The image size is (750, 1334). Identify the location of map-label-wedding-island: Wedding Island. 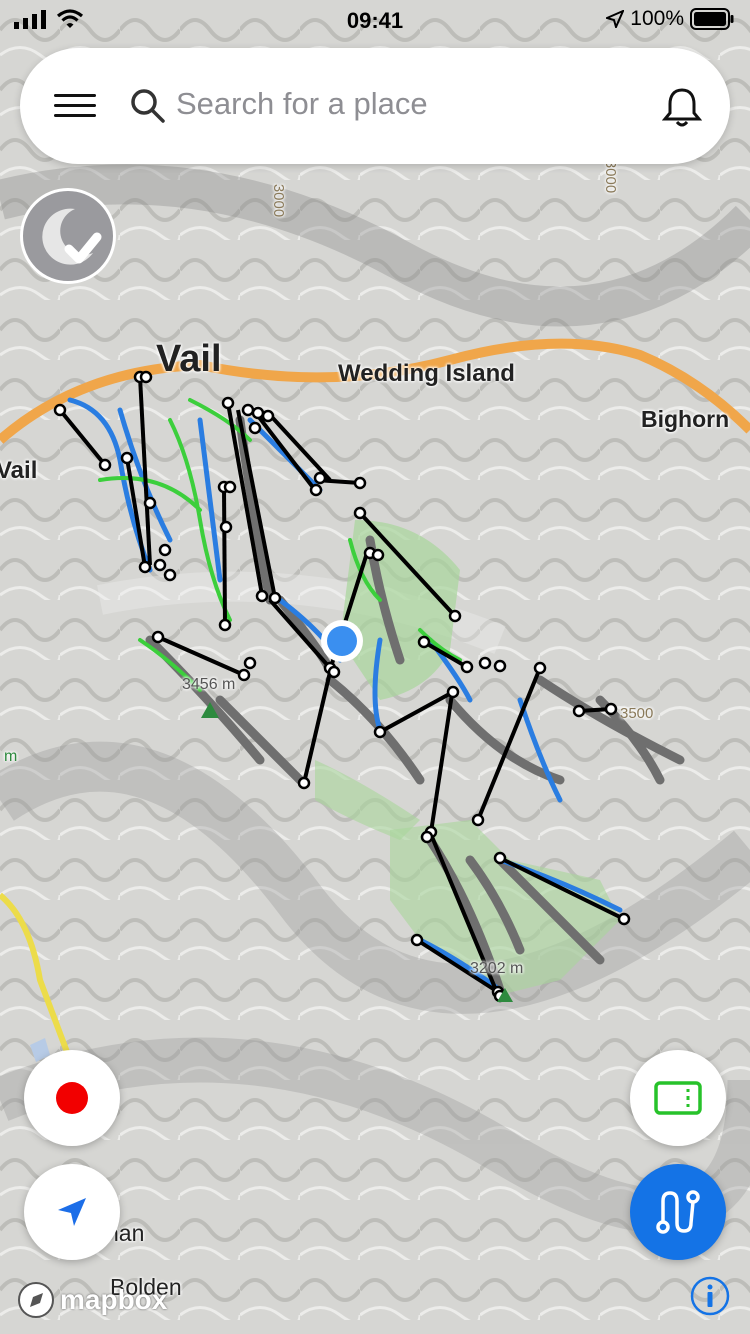
(426, 373).